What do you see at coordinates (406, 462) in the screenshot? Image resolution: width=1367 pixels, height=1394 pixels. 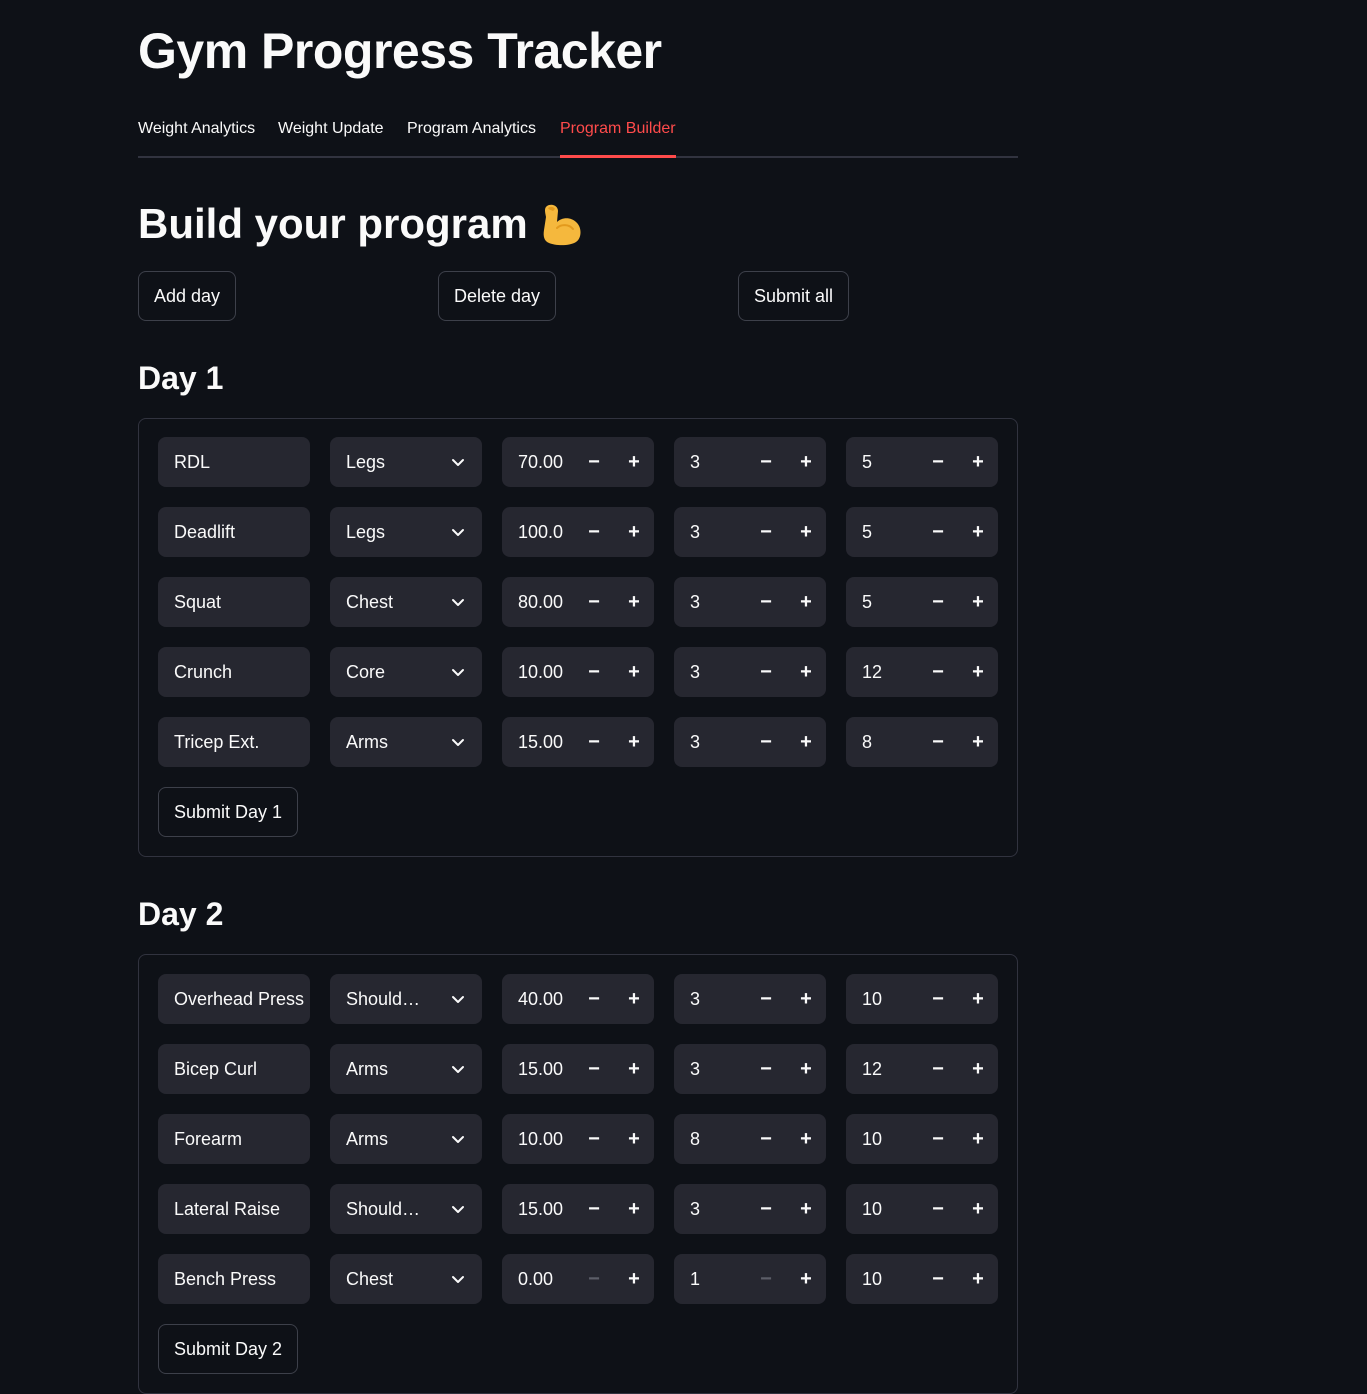 I see `muscle-group-select: Legs` at bounding box center [406, 462].